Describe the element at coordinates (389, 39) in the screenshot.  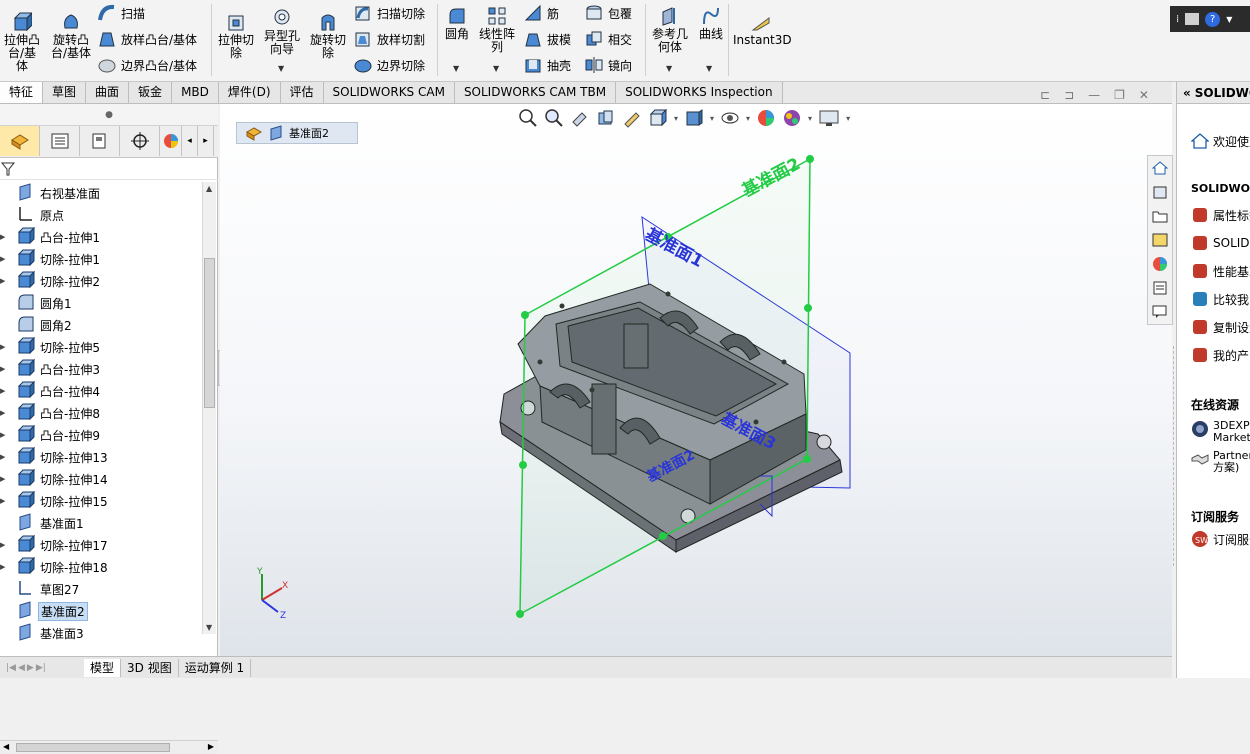
I see `lofted-cut-button: 放样切割` at that location.